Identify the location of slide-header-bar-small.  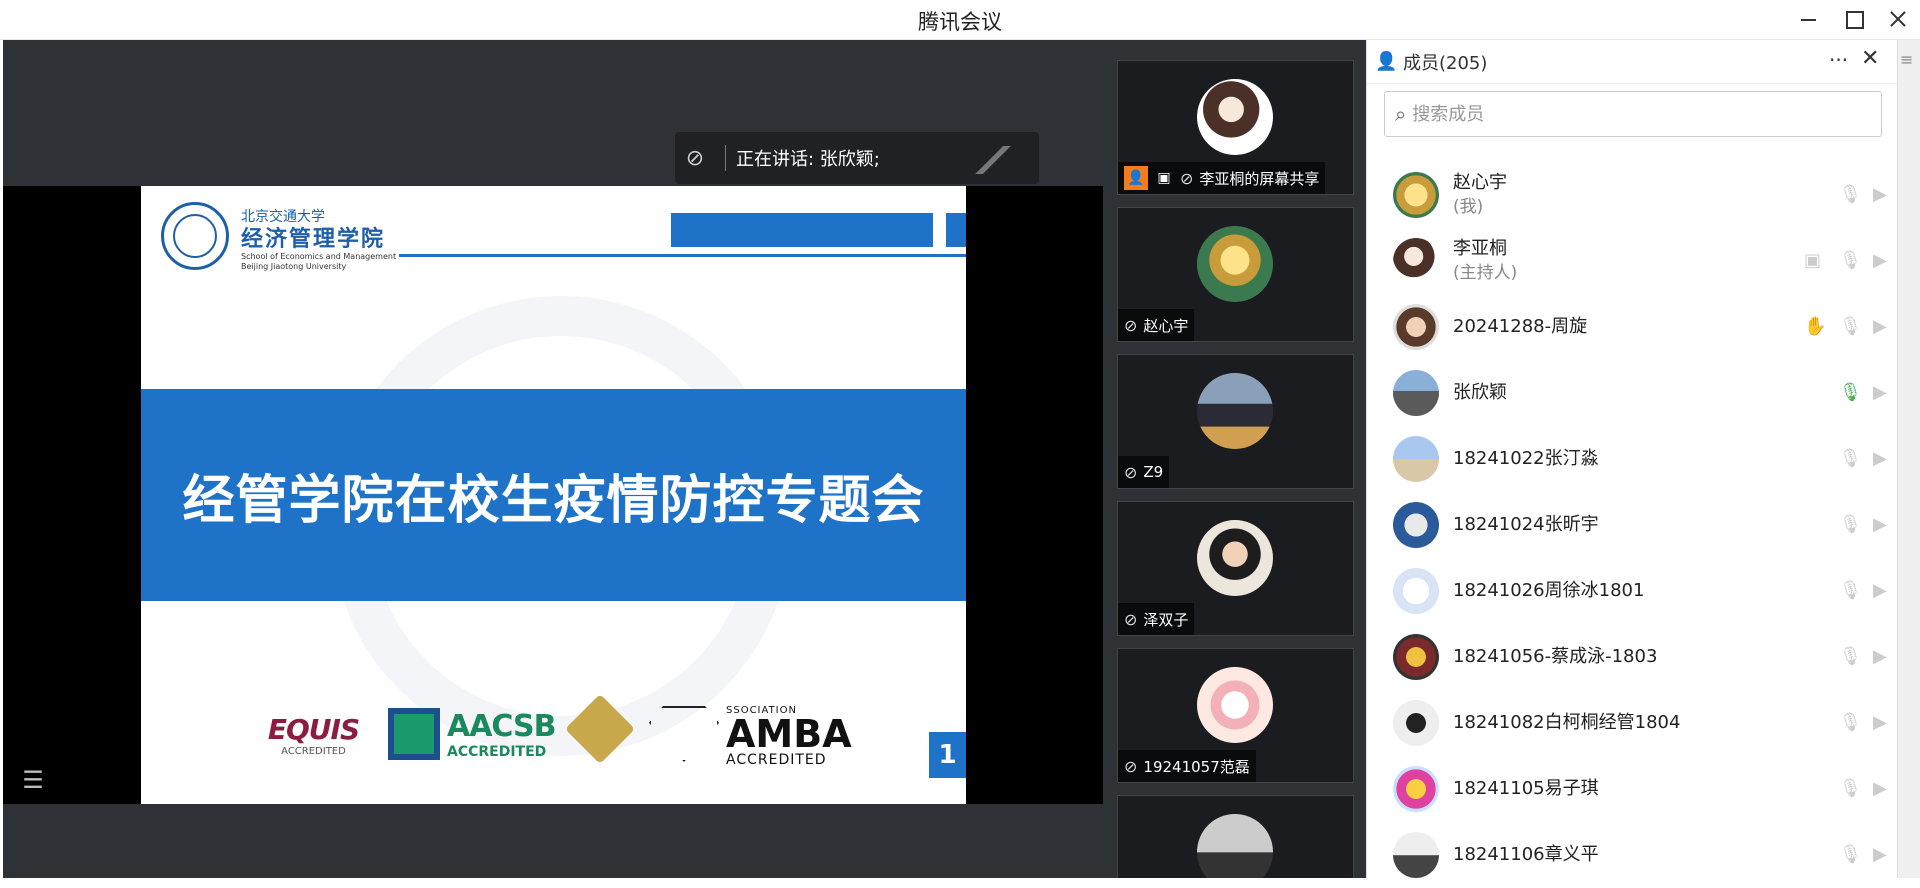
(956, 230).